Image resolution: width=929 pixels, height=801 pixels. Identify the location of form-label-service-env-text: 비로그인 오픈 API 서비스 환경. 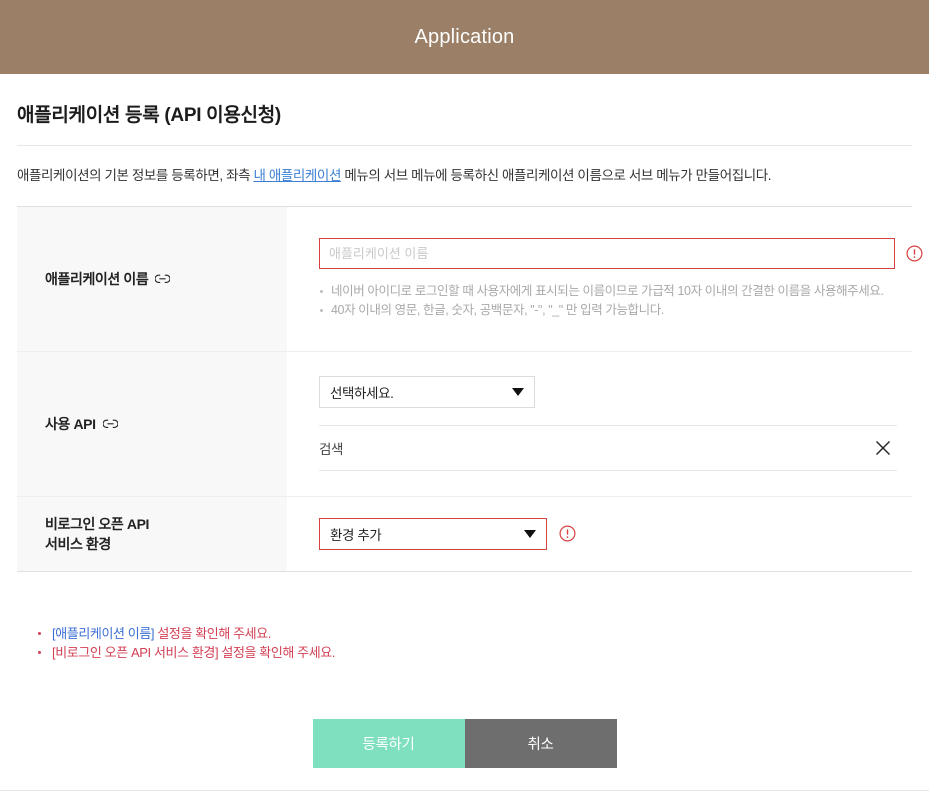
(97, 534).